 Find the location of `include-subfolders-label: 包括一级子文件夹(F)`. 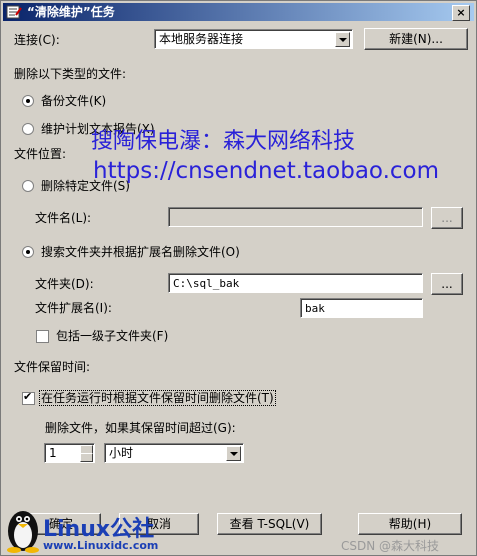

include-subfolders-label: 包括一级子文件夹(F) is located at coordinates (112, 336).